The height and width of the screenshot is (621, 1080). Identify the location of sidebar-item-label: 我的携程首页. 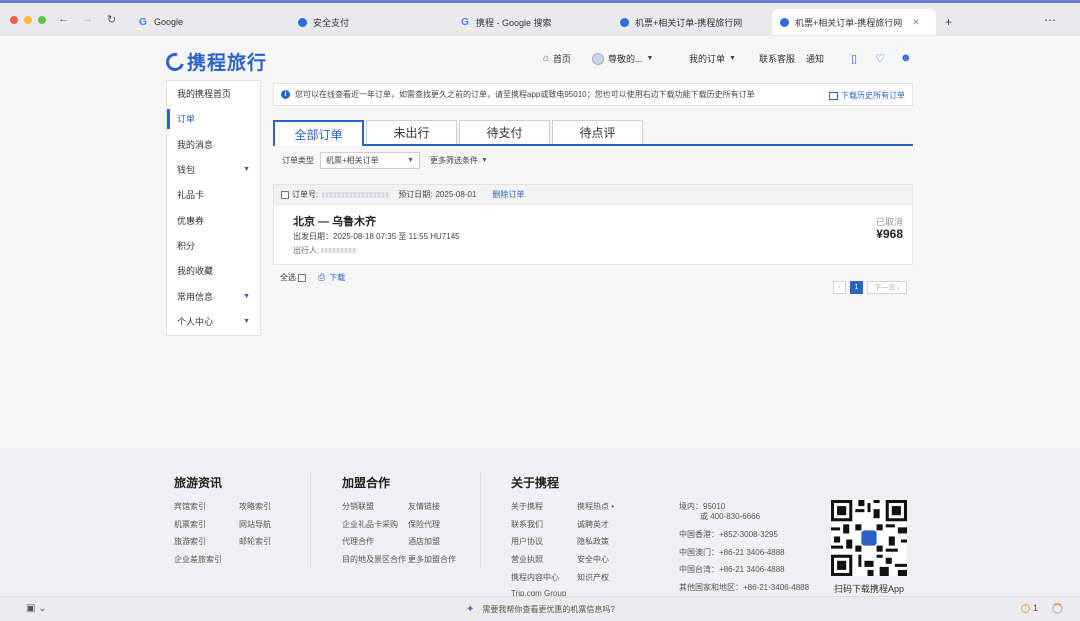
(204, 94).